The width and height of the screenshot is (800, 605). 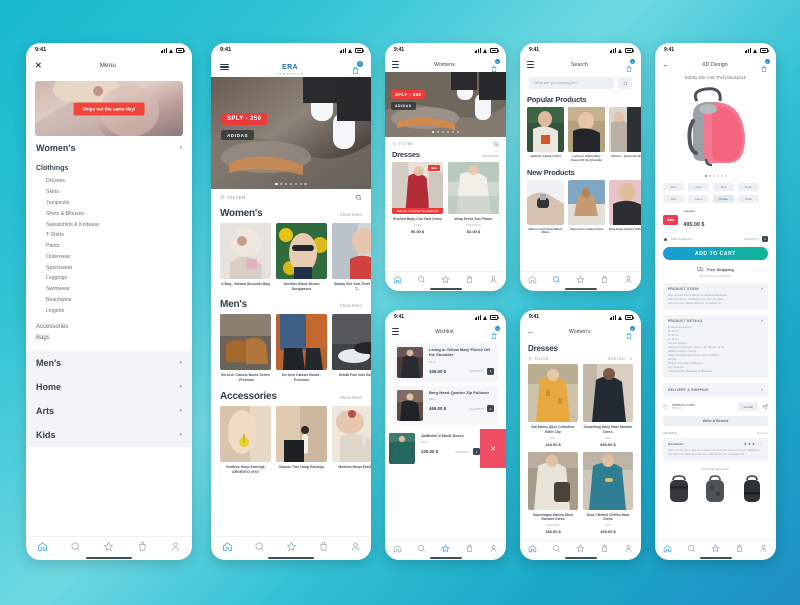 I want to click on color-chip: Grey, so click(x=698, y=187).